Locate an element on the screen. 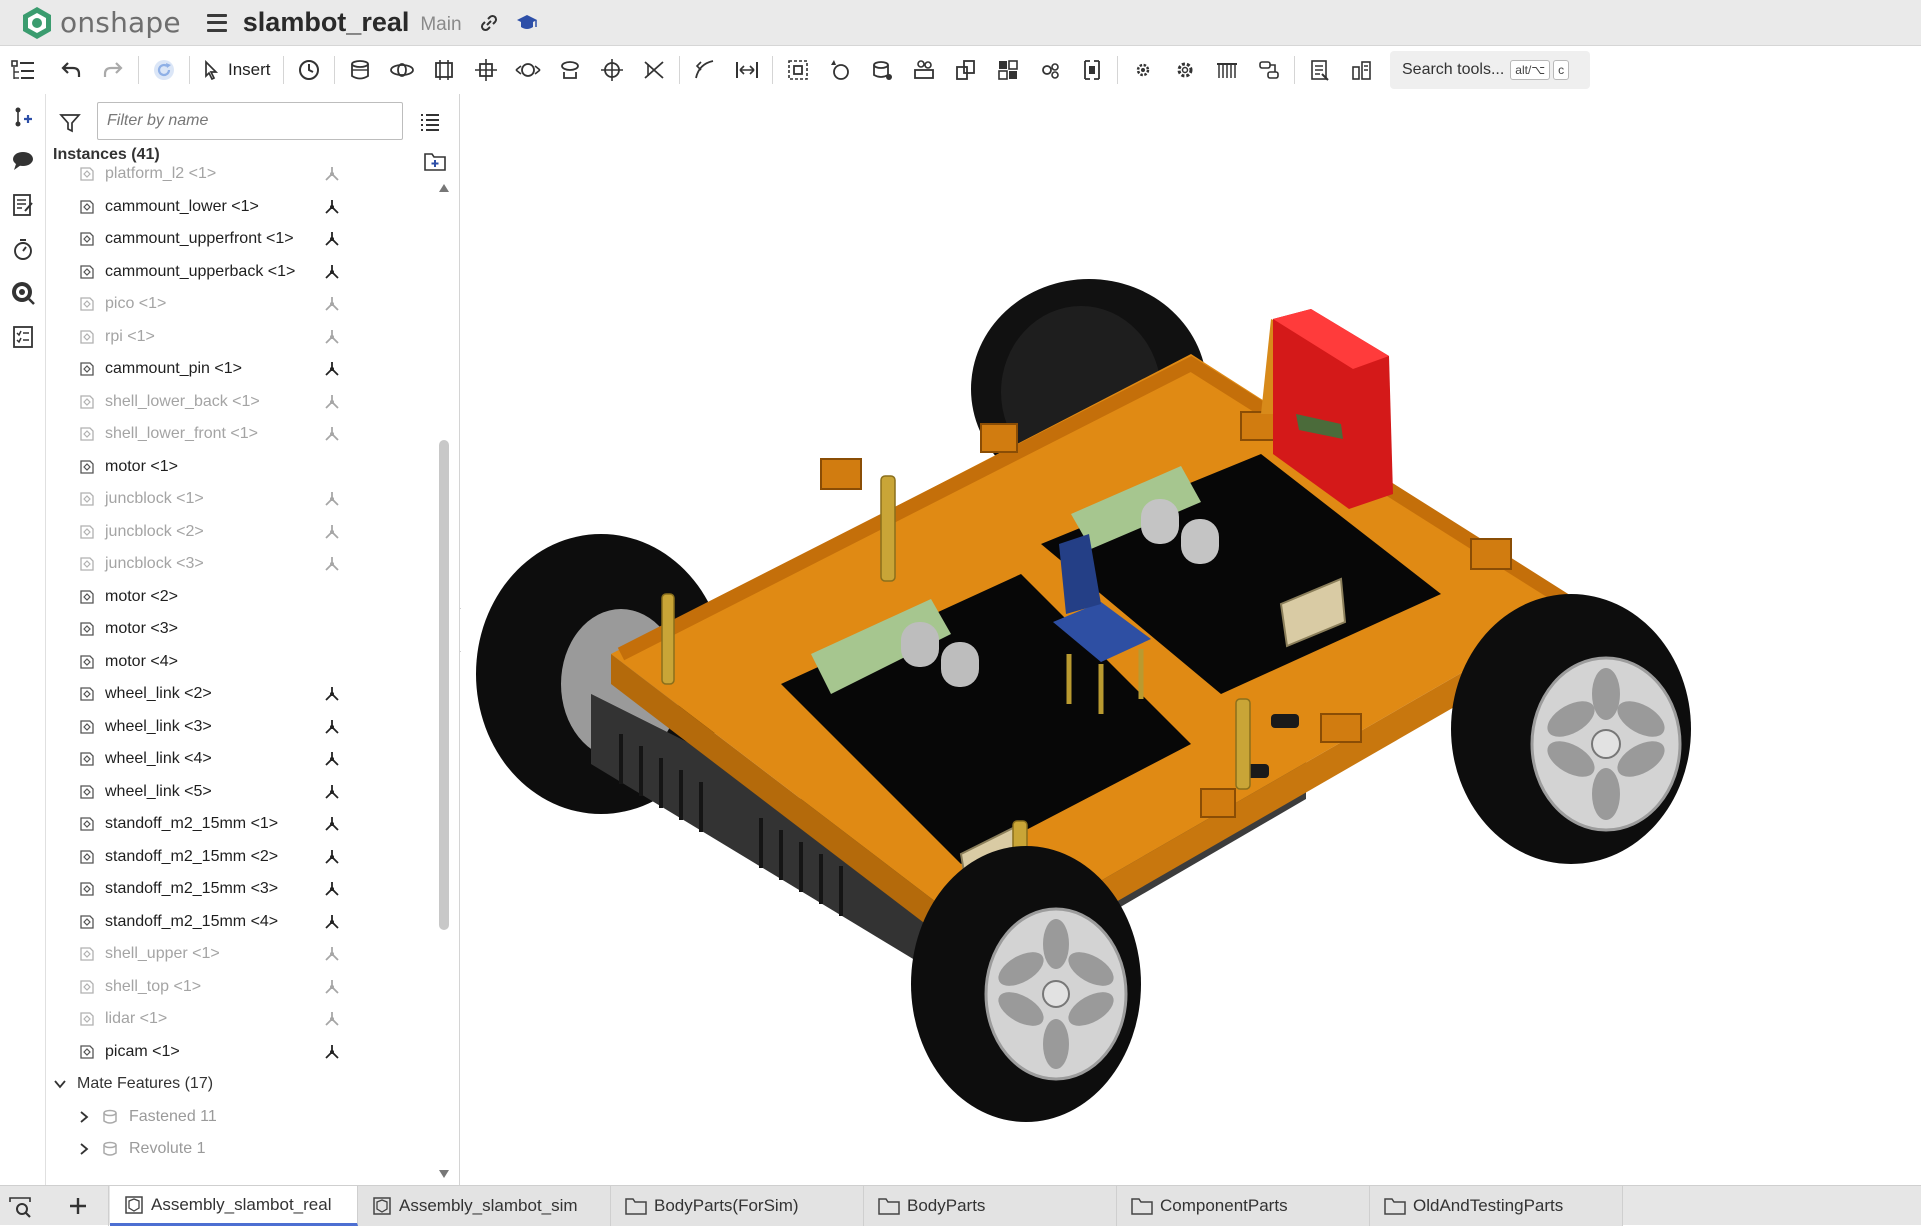 Image resolution: width=1921 pixels, height=1226 pixels. branch-label: Main is located at coordinates (440, 25).